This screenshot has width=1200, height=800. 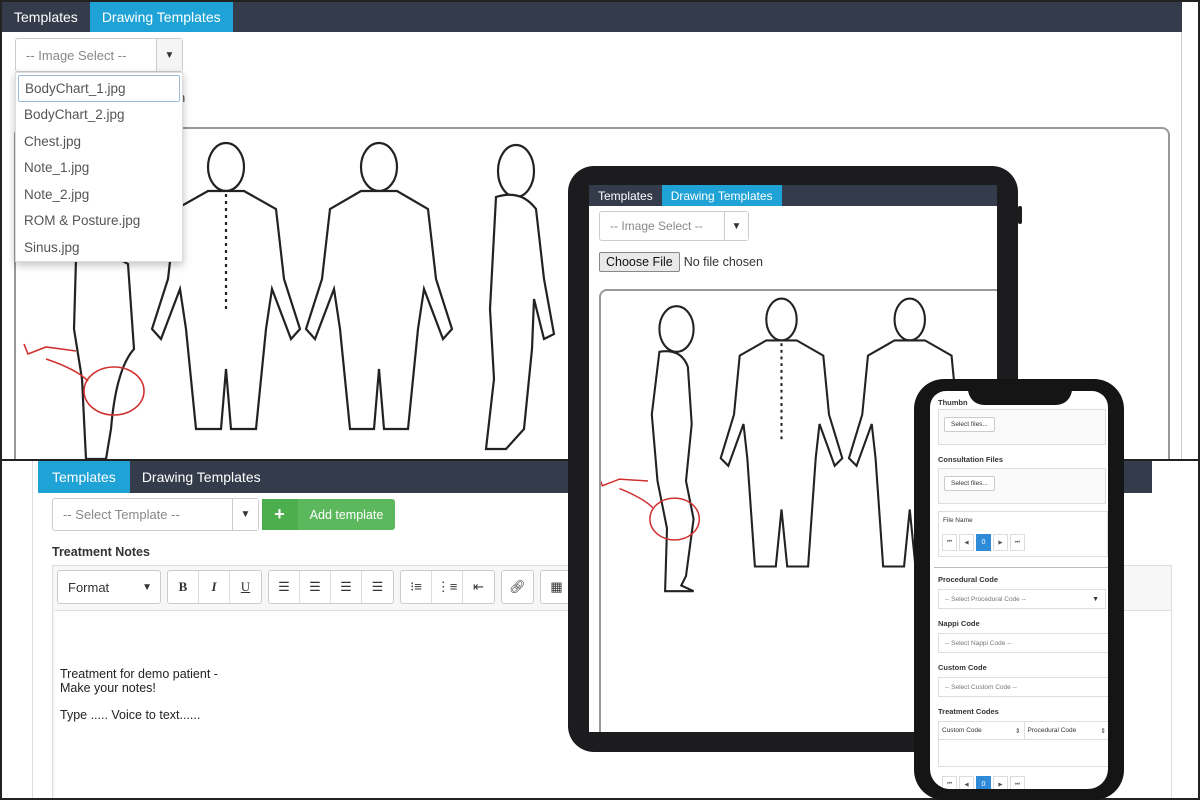 What do you see at coordinates (99, 115) in the screenshot?
I see `option-bodychart-2: BodyChart_2.jpg` at bounding box center [99, 115].